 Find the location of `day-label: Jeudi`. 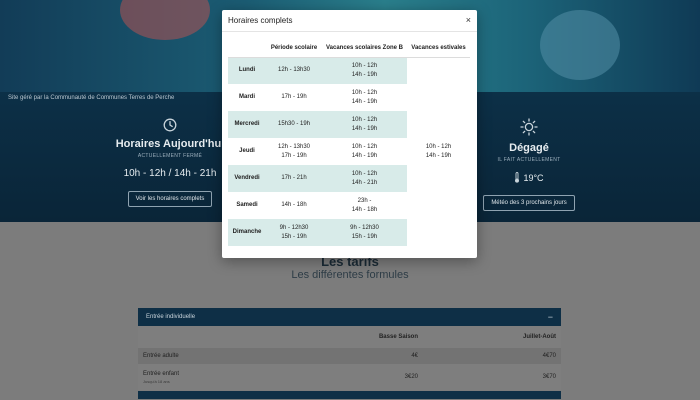

day-label: Jeudi is located at coordinates (247, 151).